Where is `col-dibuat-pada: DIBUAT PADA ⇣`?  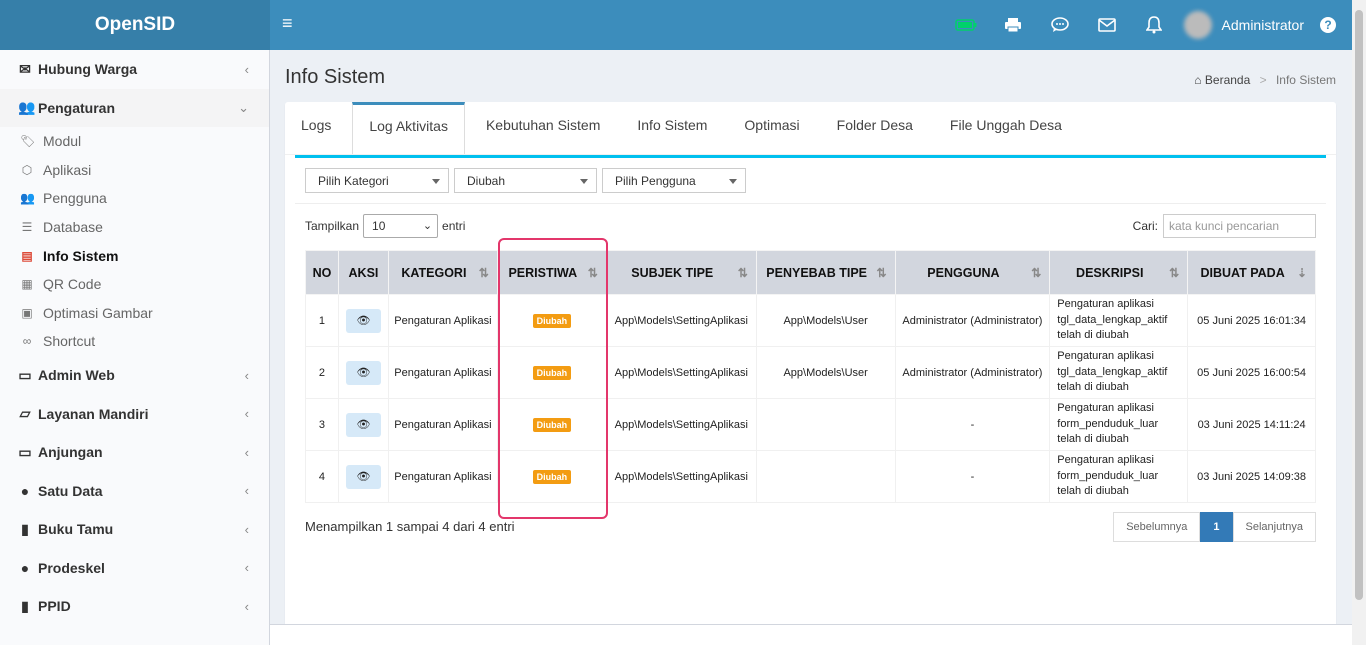 col-dibuat-pada: DIBUAT PADA ⇣ is located at coordinates (1251, 272).